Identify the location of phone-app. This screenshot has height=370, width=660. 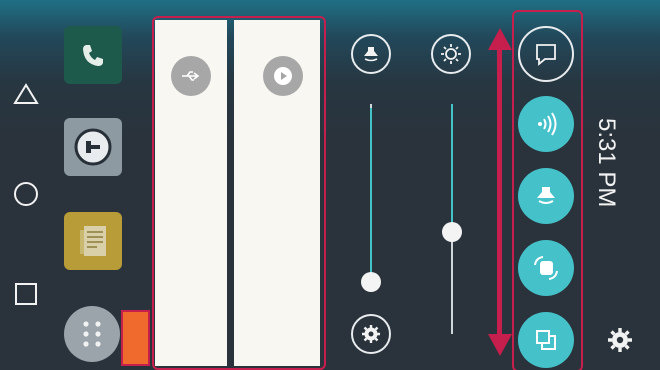
(93, 55).